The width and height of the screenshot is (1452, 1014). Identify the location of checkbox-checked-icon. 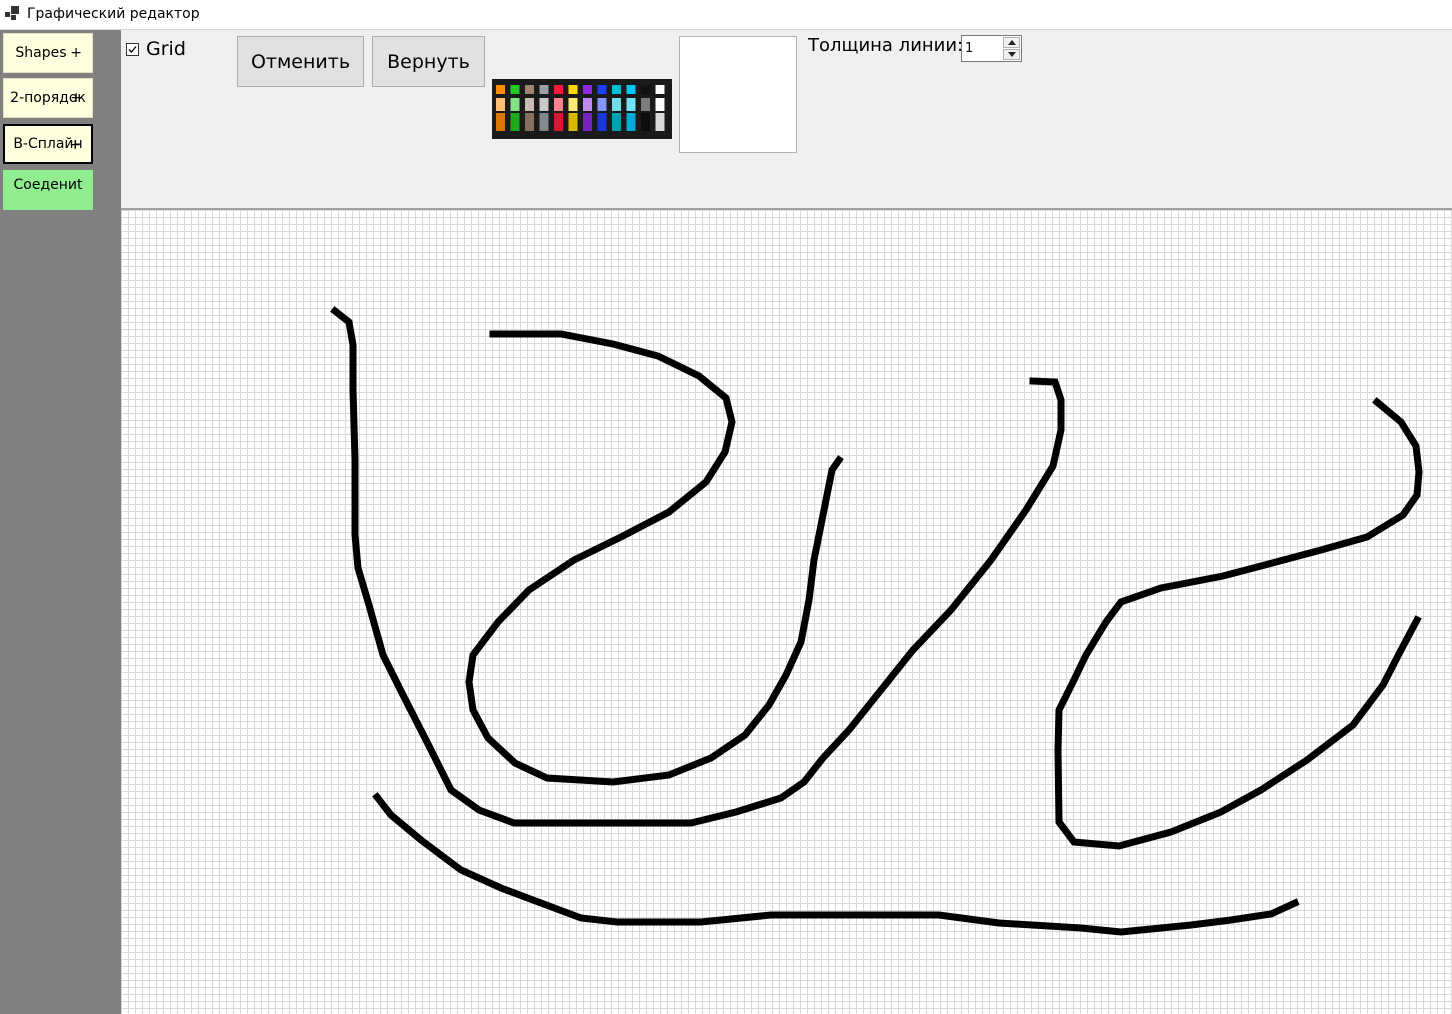
(132, 49).